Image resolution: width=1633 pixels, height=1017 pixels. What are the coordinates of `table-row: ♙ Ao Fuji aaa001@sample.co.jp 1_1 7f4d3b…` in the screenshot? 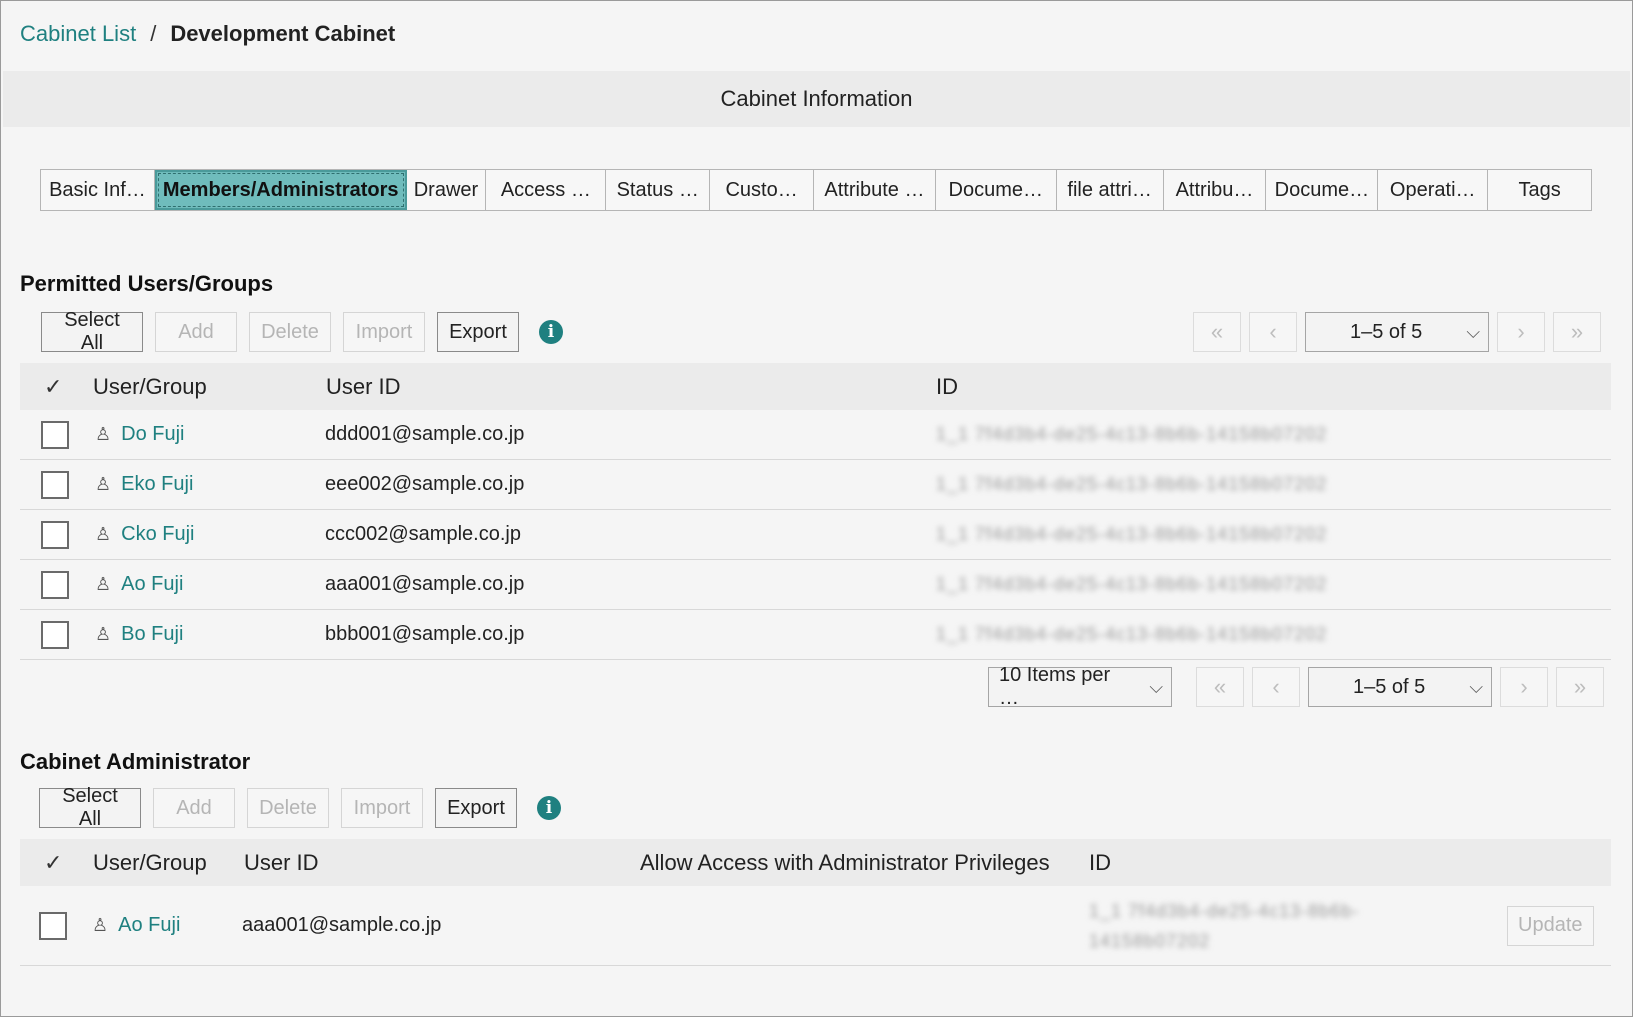 It's located at (815, 585).